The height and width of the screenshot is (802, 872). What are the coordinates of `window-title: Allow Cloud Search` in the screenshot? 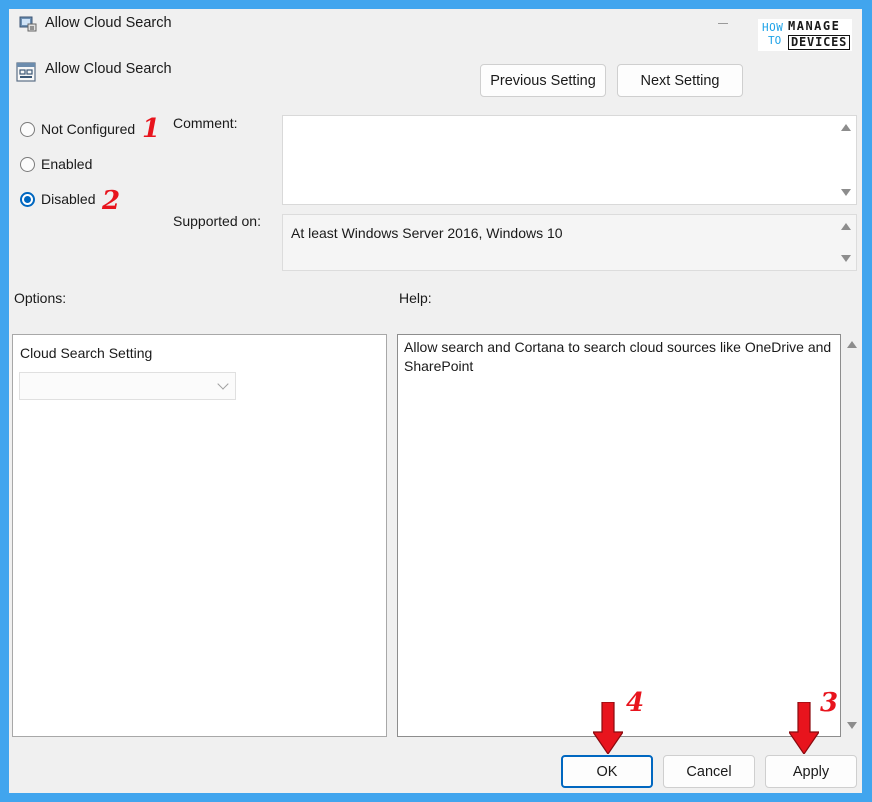 It's located at (108, 23).